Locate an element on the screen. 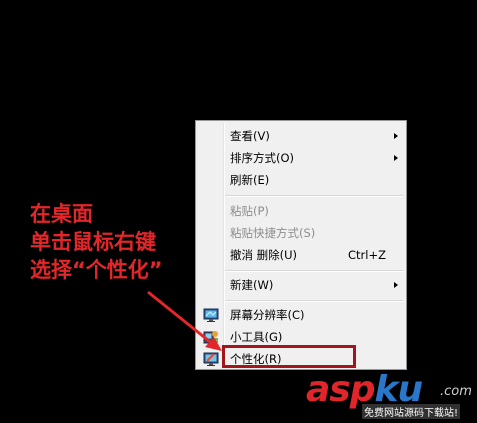 The width and height of the screenshot is (477, 423). annotation-line: 在桌面 is located at coordinates (61, 214).